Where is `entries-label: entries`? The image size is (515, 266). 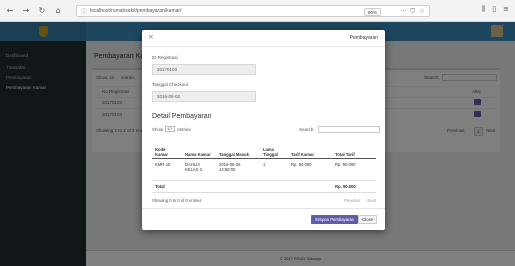
entries-label: entries is located at coordinates (184, 129).